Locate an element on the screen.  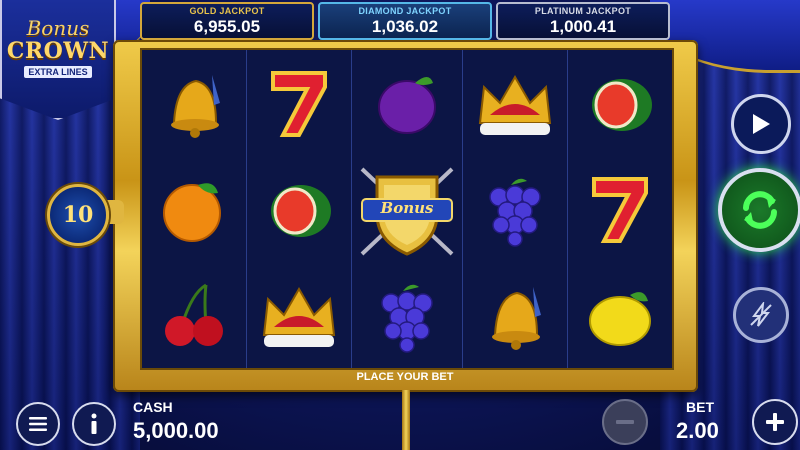
plus-icon is located at coordinates (775, 422).